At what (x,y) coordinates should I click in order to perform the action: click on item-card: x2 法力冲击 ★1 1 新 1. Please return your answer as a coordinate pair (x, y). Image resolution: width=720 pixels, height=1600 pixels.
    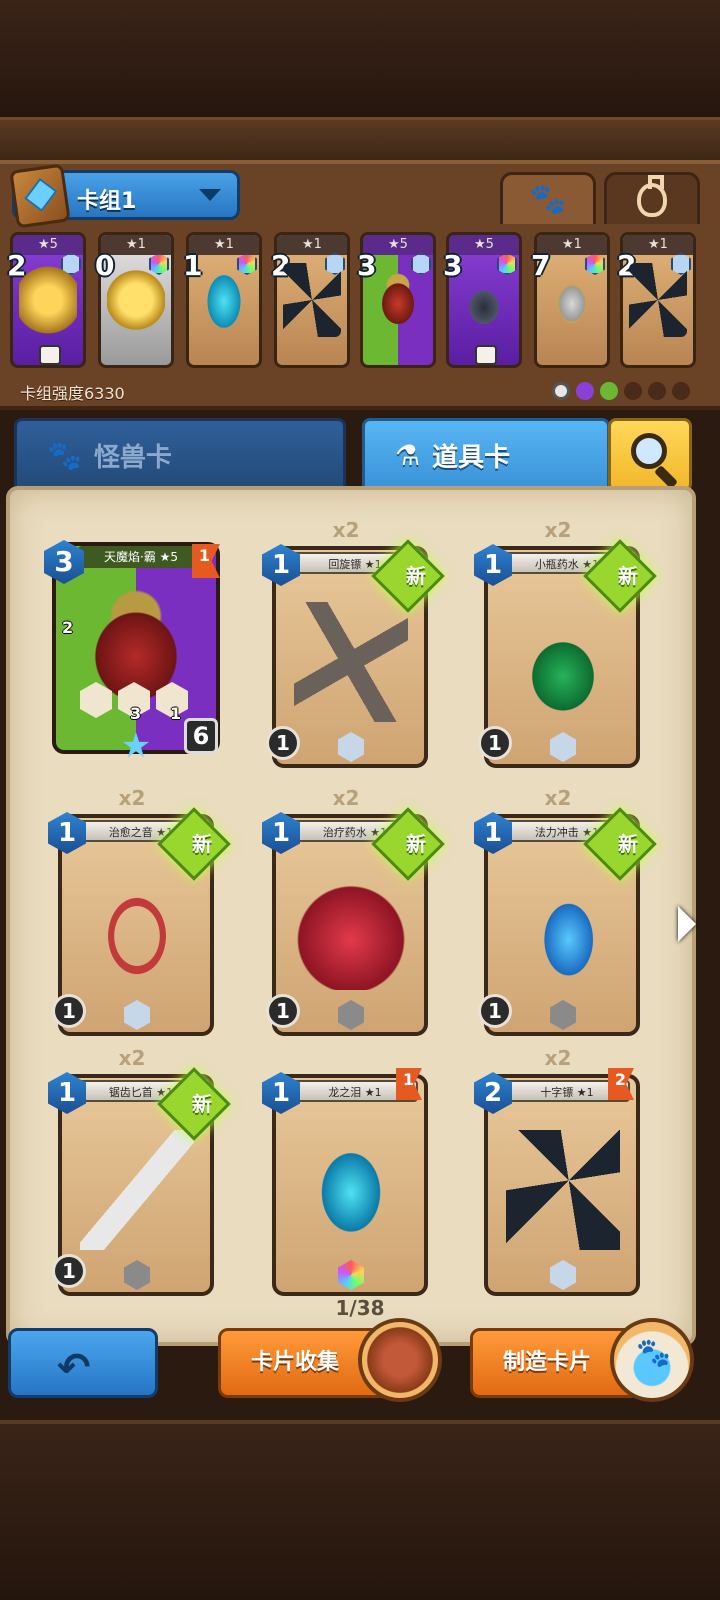
    Looking at the image, I should click on (565, 912).